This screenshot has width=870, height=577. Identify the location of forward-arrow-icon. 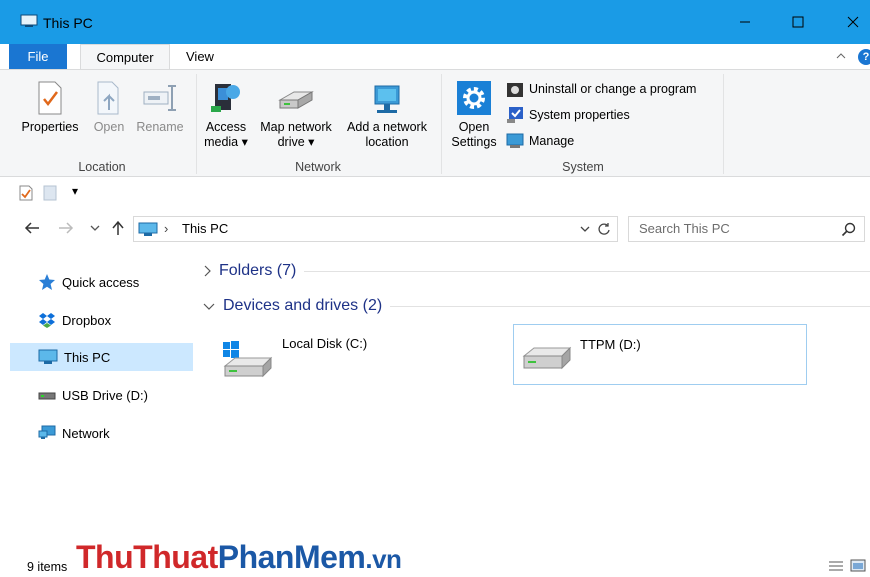
(66, 228).